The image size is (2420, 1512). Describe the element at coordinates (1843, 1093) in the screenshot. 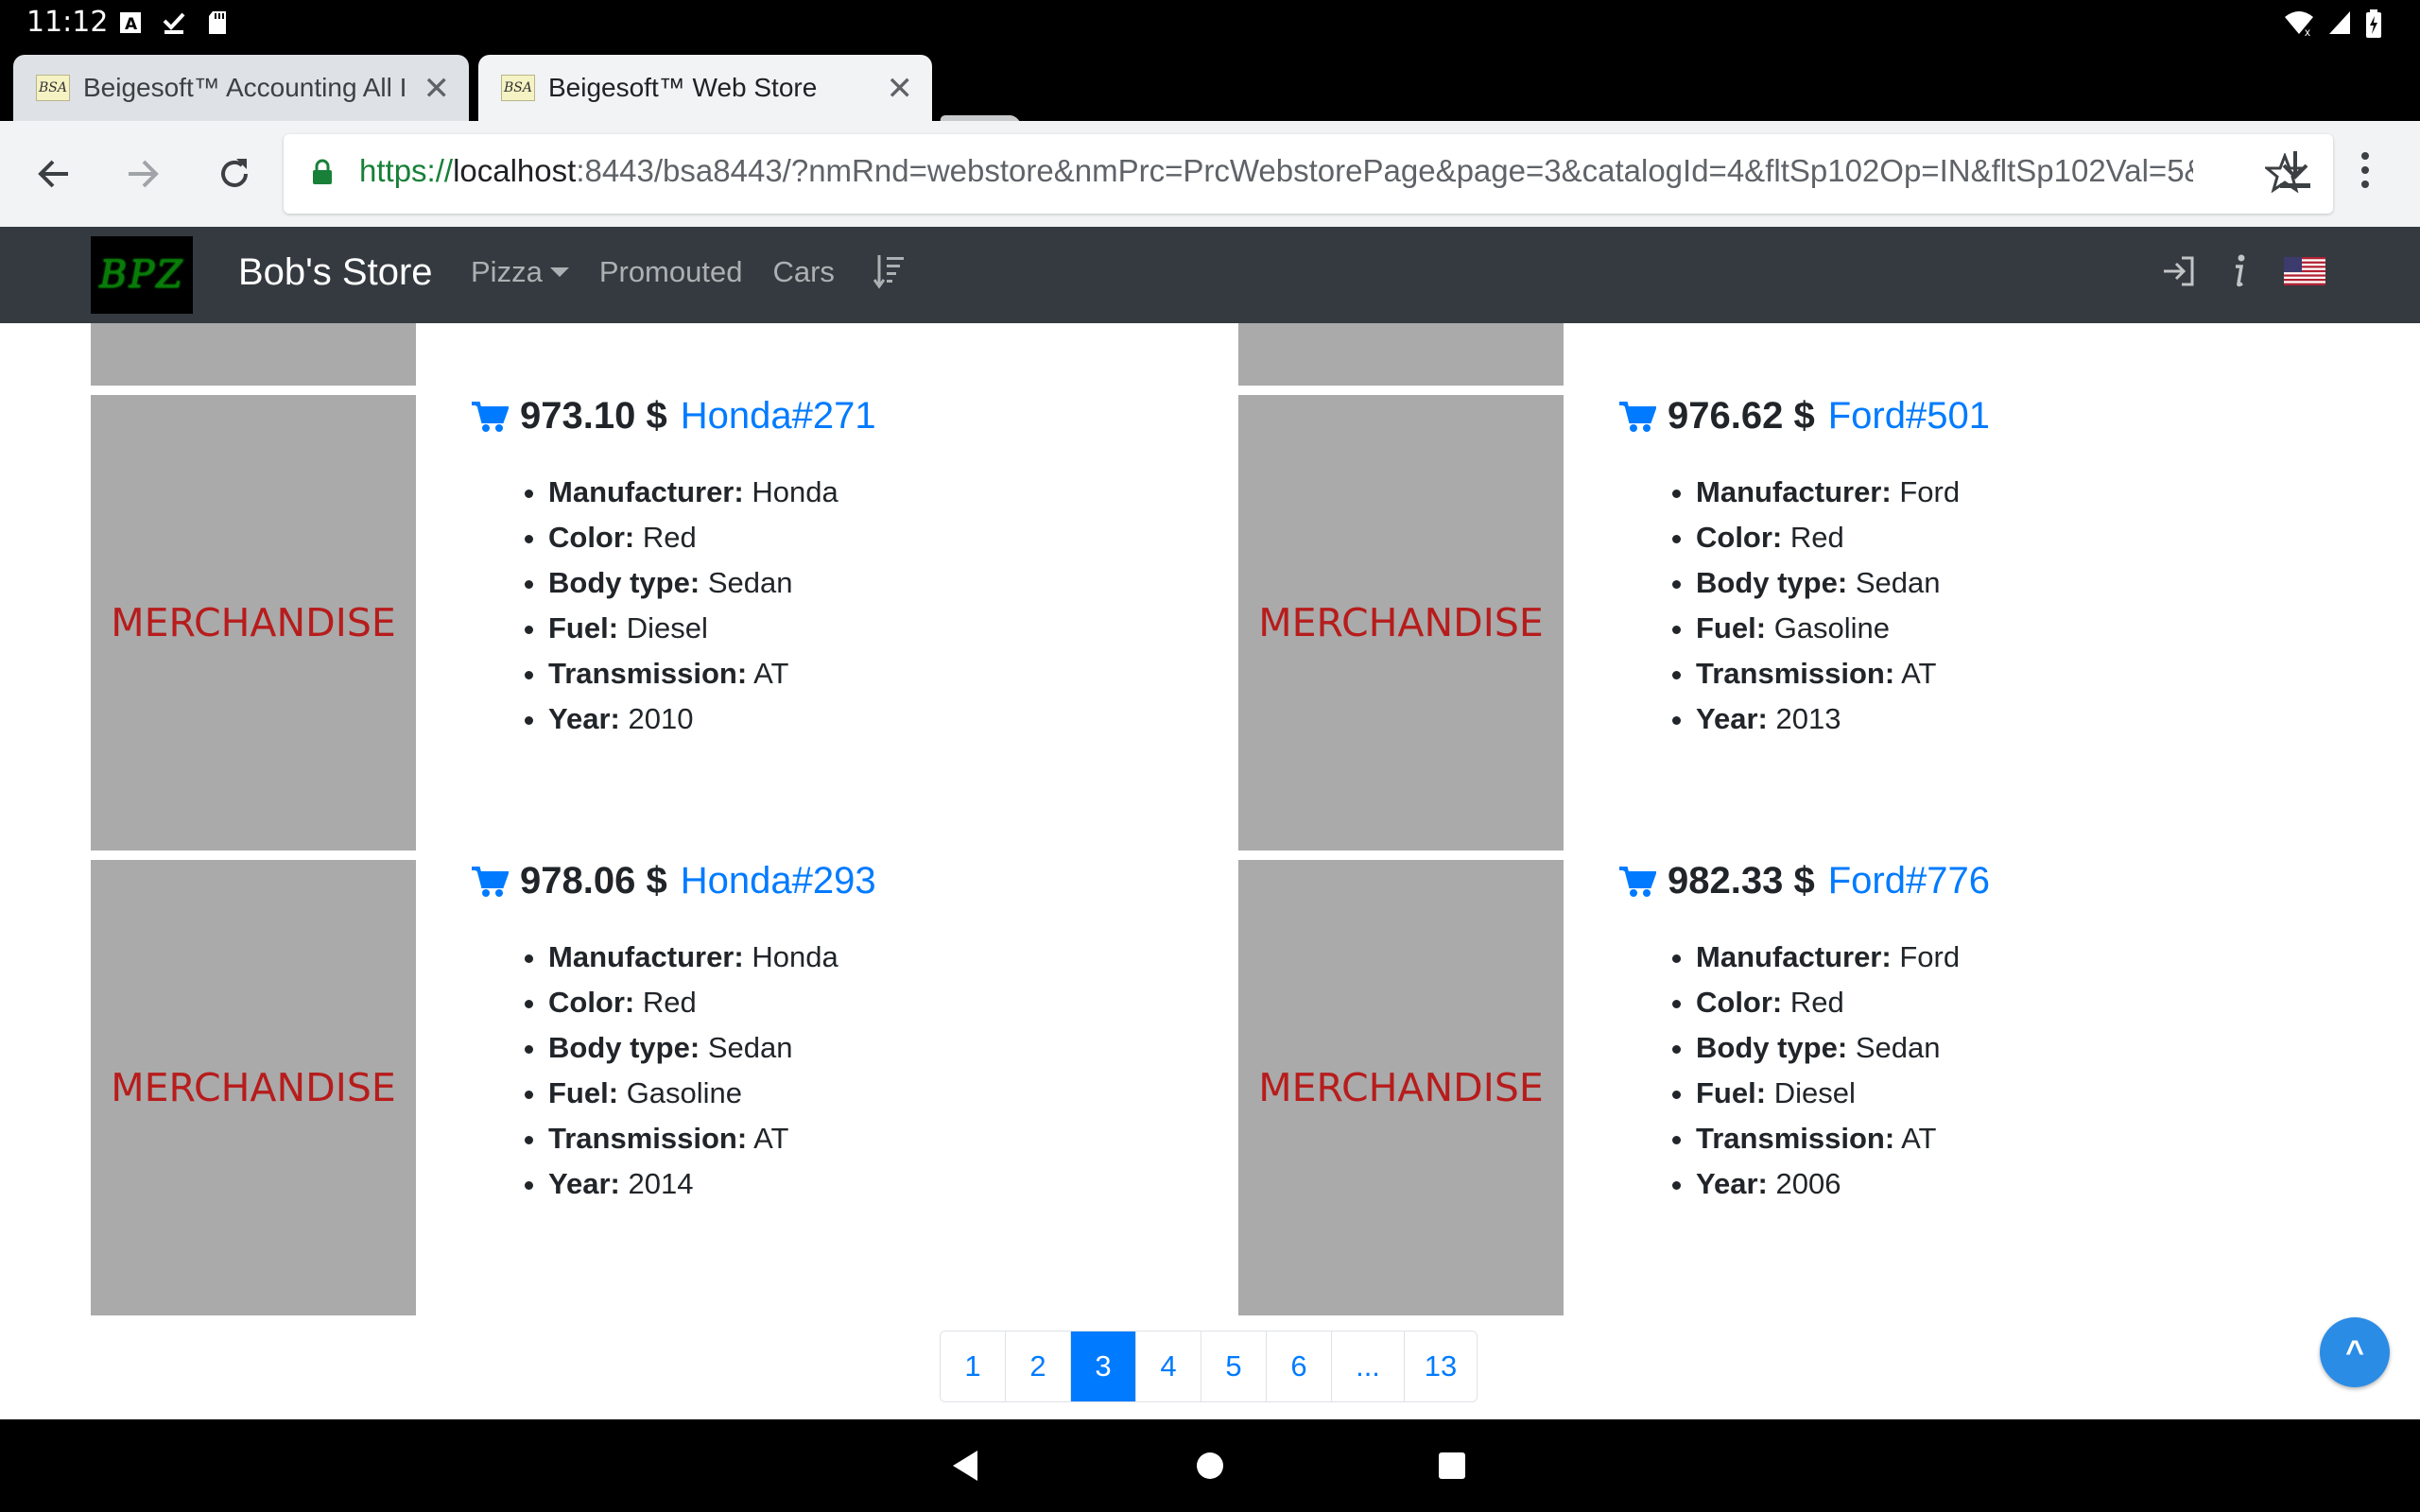

I see `spec-fuel: Fuel: Diesel` at that location.